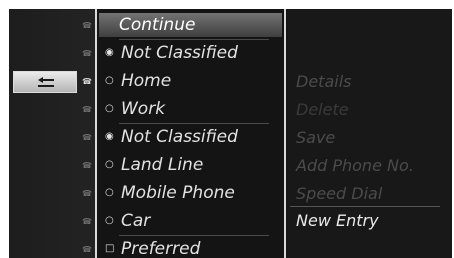  I want to click on back-arrow-icon, so click(46, 82).